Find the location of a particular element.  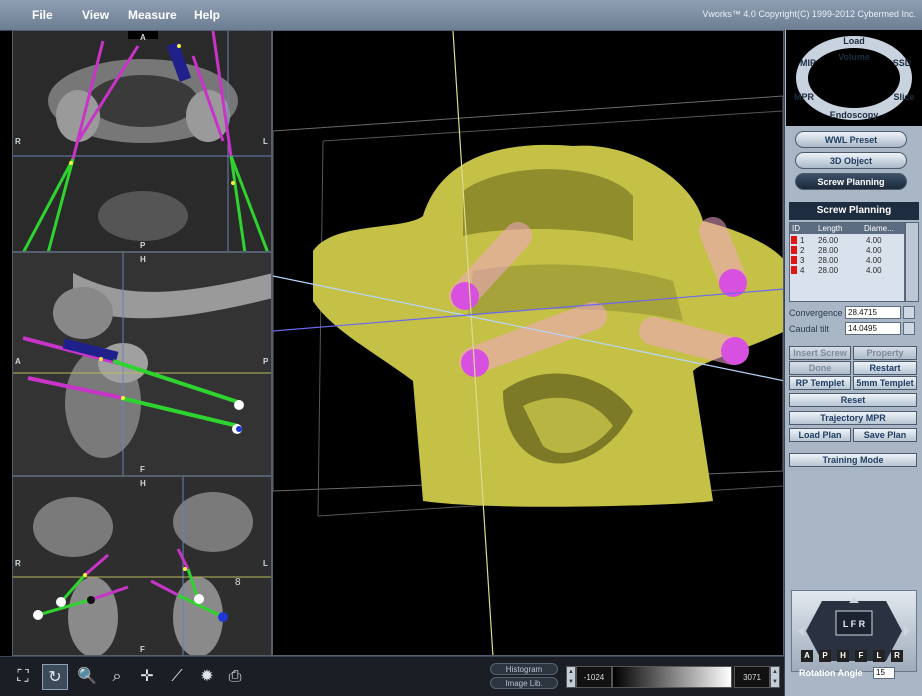

axial-label-bottom: P is located at coordinates (143, 245).